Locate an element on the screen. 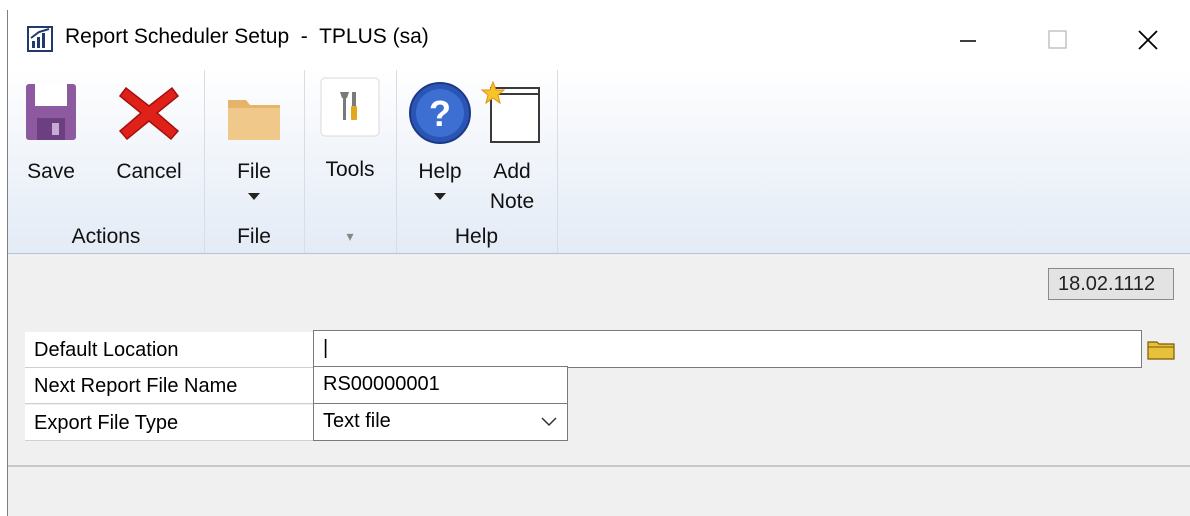  add-note-label-line1: Add is located at coordinates (512, 171).